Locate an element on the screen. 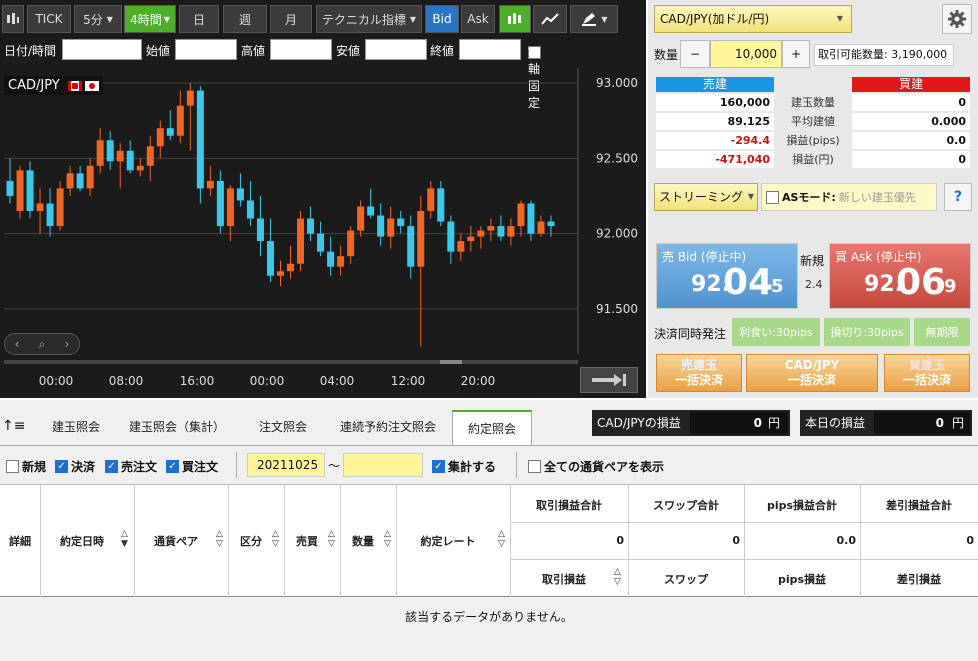 This screenshot has width=978, height=661. sort-exec-time-icon: △ ▼ is located at coordinates (124, 539).